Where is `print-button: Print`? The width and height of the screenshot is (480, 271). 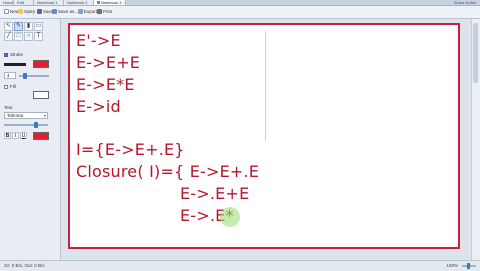 print-button: Print is located at coordinates (104, 12).